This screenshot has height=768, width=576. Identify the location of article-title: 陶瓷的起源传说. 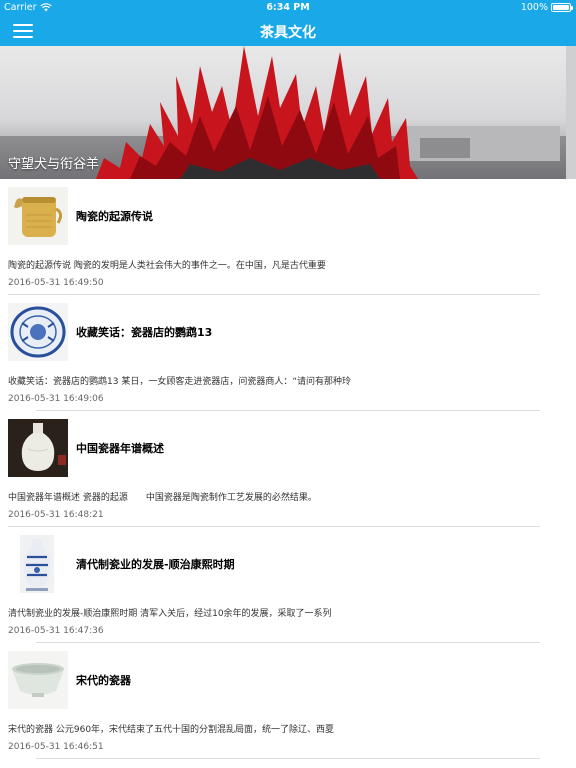
(114, 216).